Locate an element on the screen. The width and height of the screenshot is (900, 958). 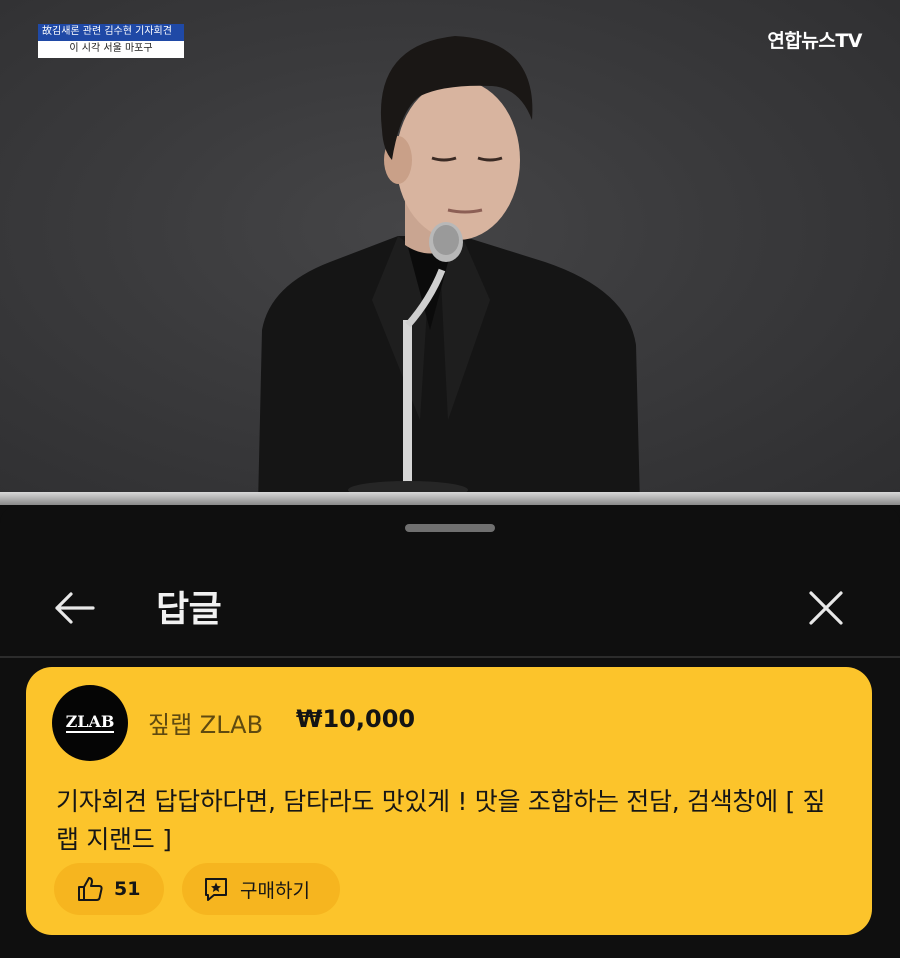
caption-location: 이 시각 서울 마포구 is located at coordinates (111, 49).